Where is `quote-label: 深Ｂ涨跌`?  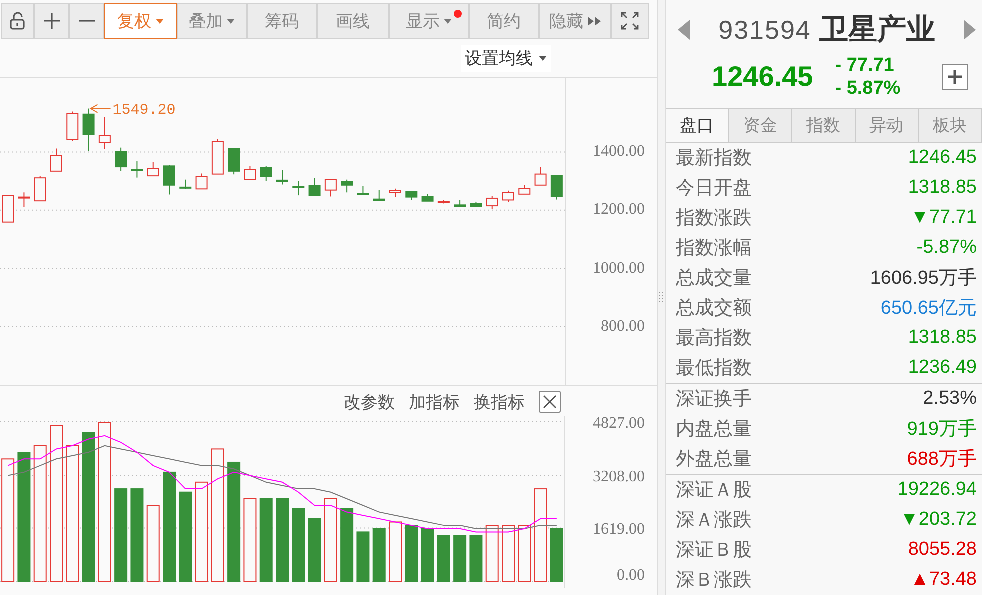 quote-label: 深Ｂ涨跌 is located at coordinates (714, 581).